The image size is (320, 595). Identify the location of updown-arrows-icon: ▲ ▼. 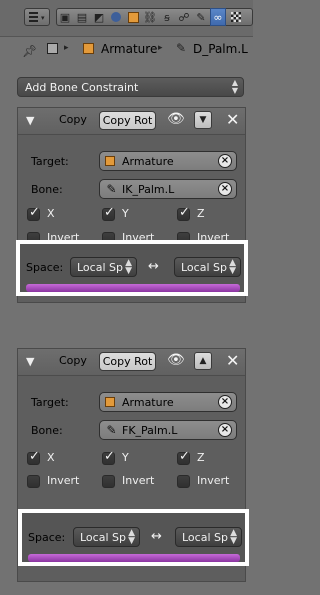
(234, 86).